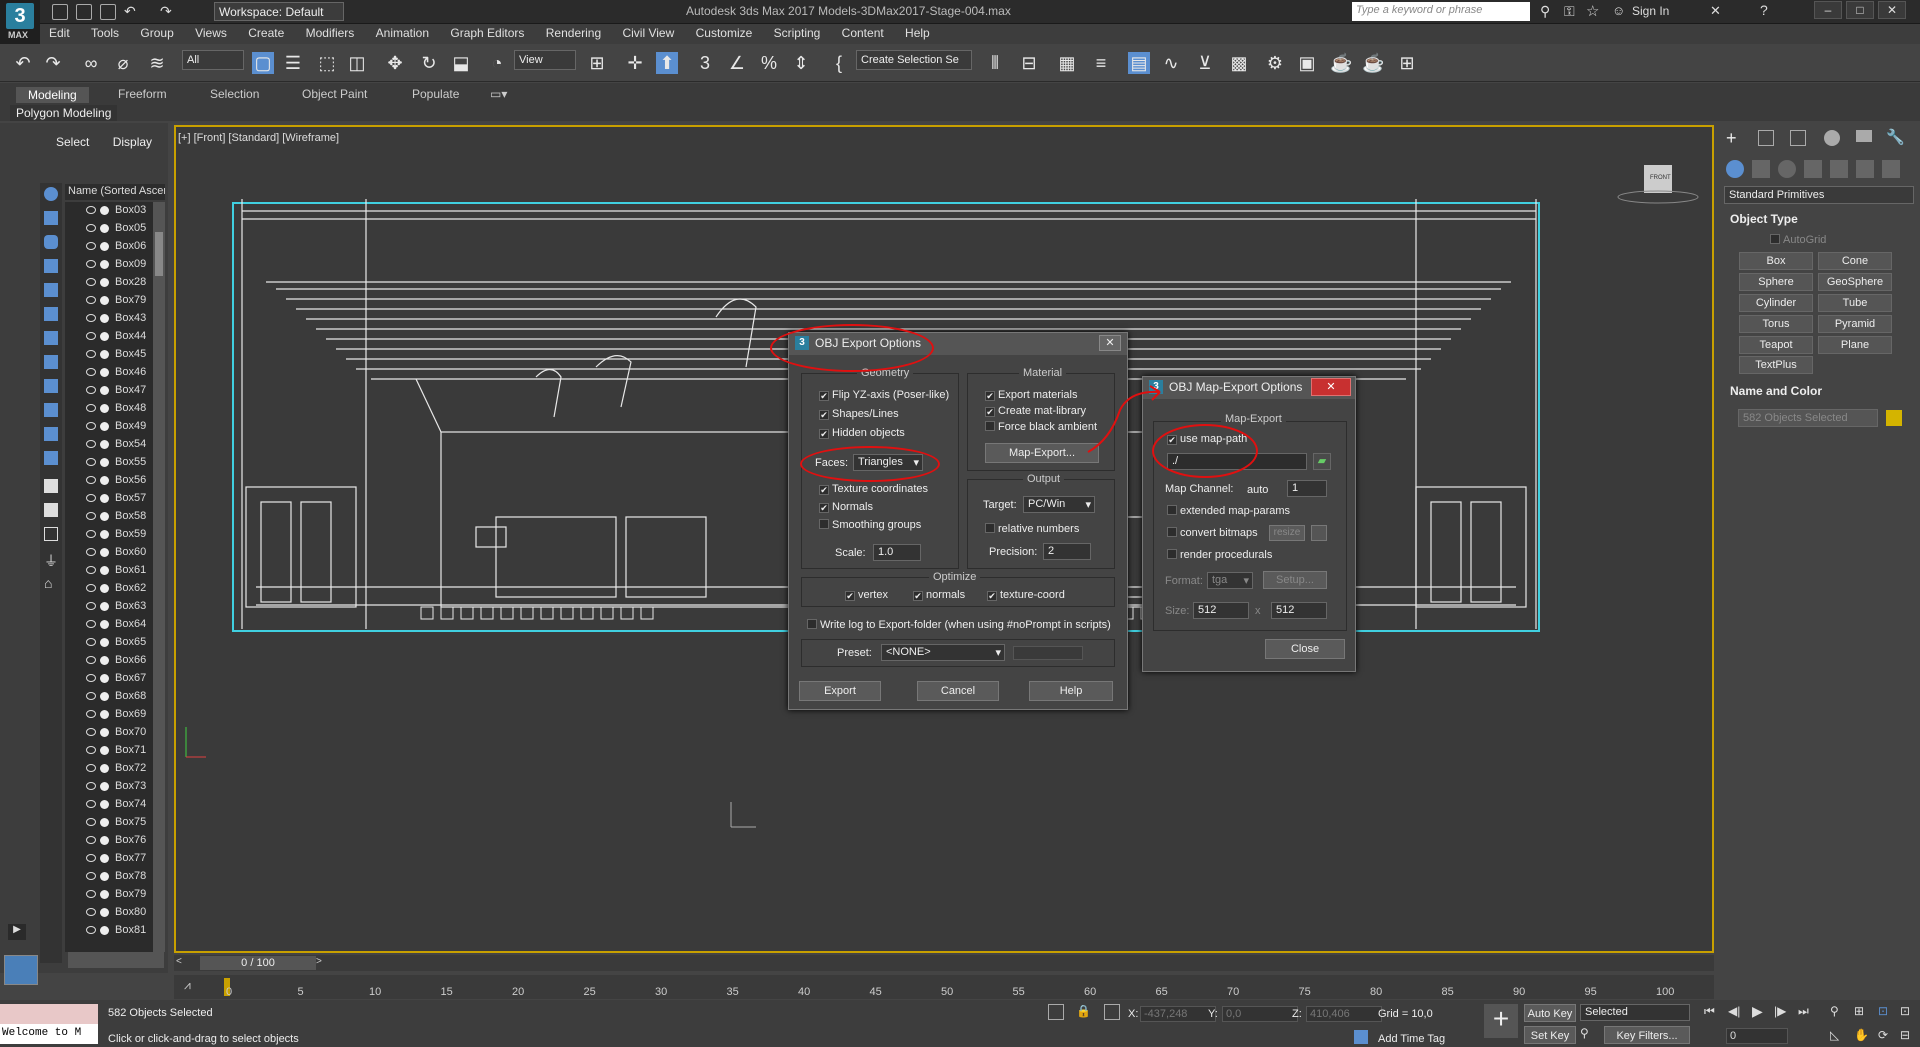  Describe the element at coordinates (1501, 1021) in the screenshot. I see `set-keys-icon: +` at that location.